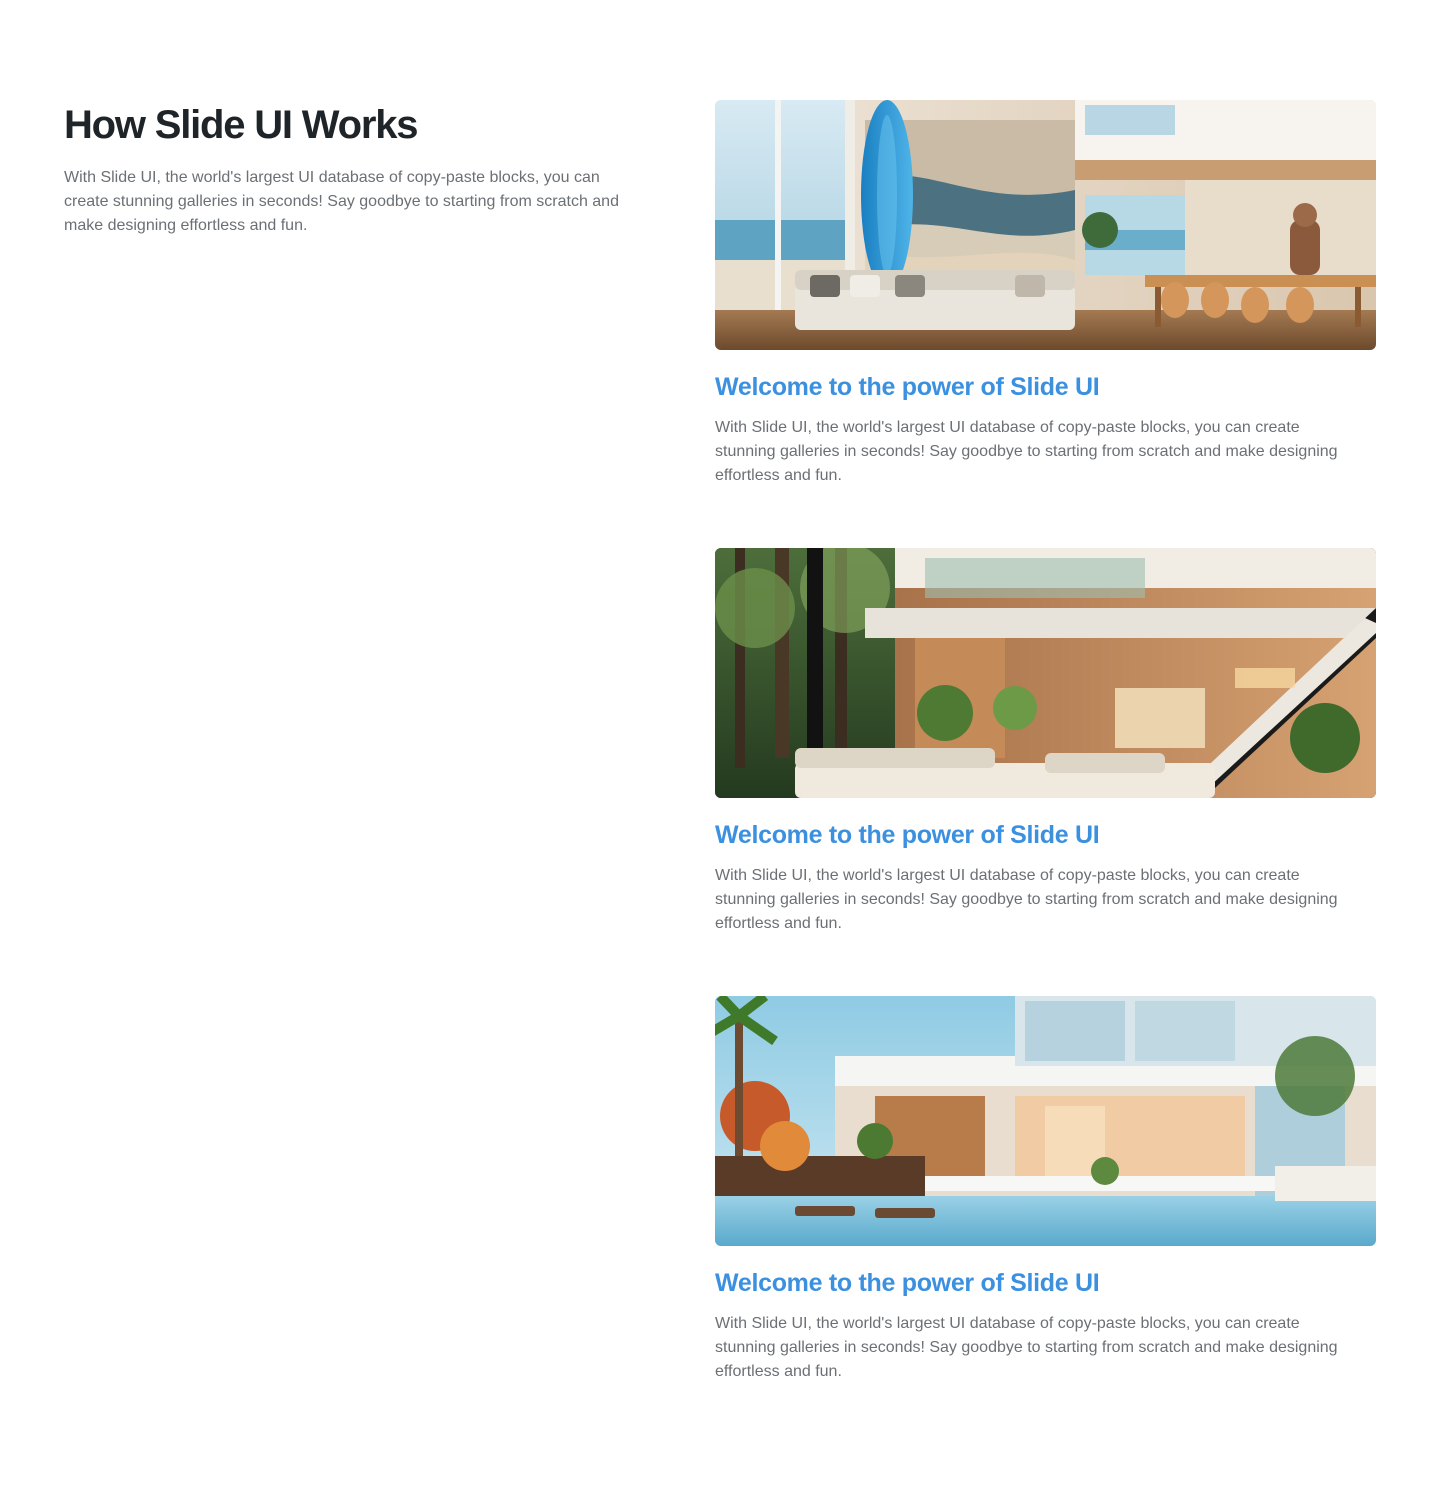 The width and height of the screenshot is (1440, 1502). I want to click on beach-house-living-room-image, so click(1045, 225).